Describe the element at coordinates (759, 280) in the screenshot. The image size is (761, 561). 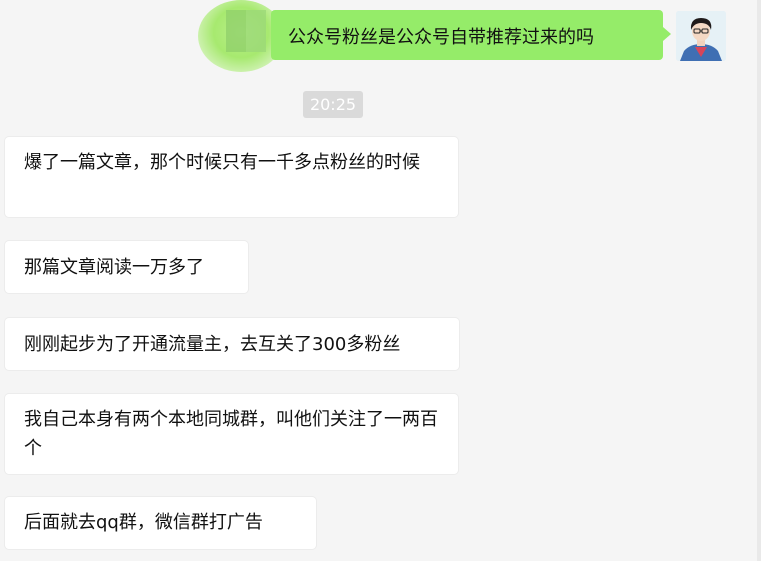
I see `scrollbar` at that location.